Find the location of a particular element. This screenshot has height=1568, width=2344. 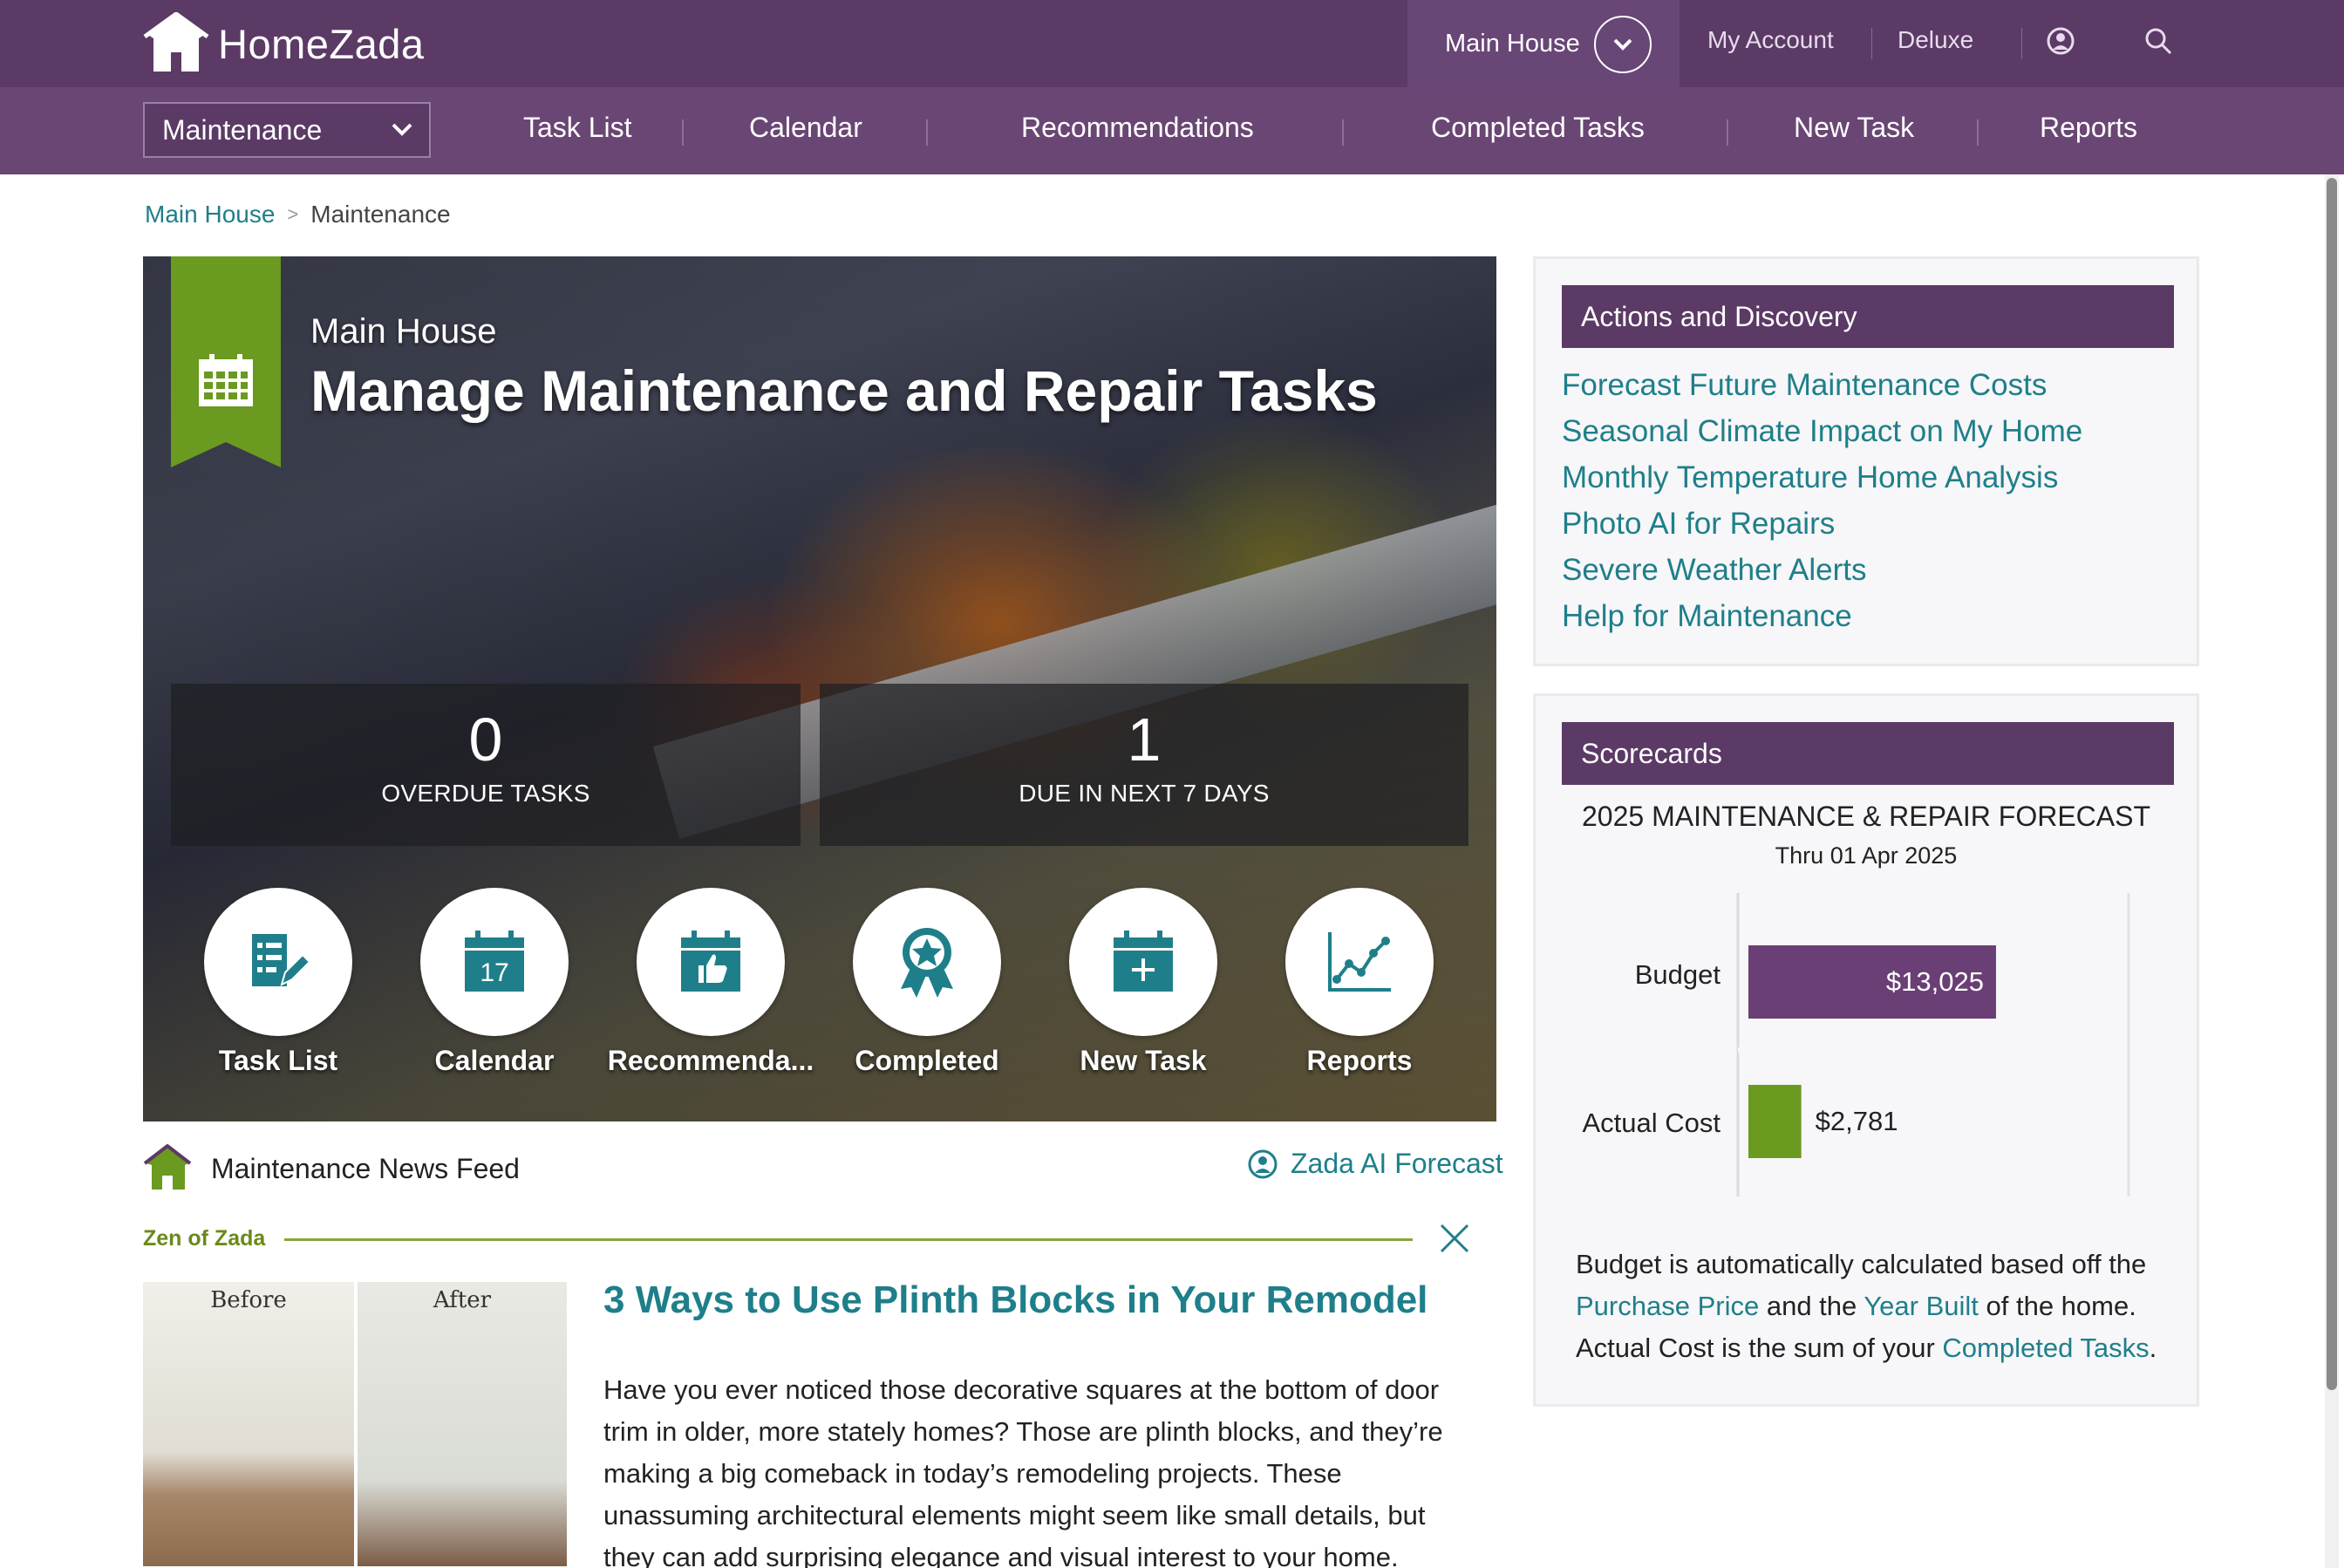

help-maintenance-link: Help for Maintenance is located at coordinates (1822, 616).